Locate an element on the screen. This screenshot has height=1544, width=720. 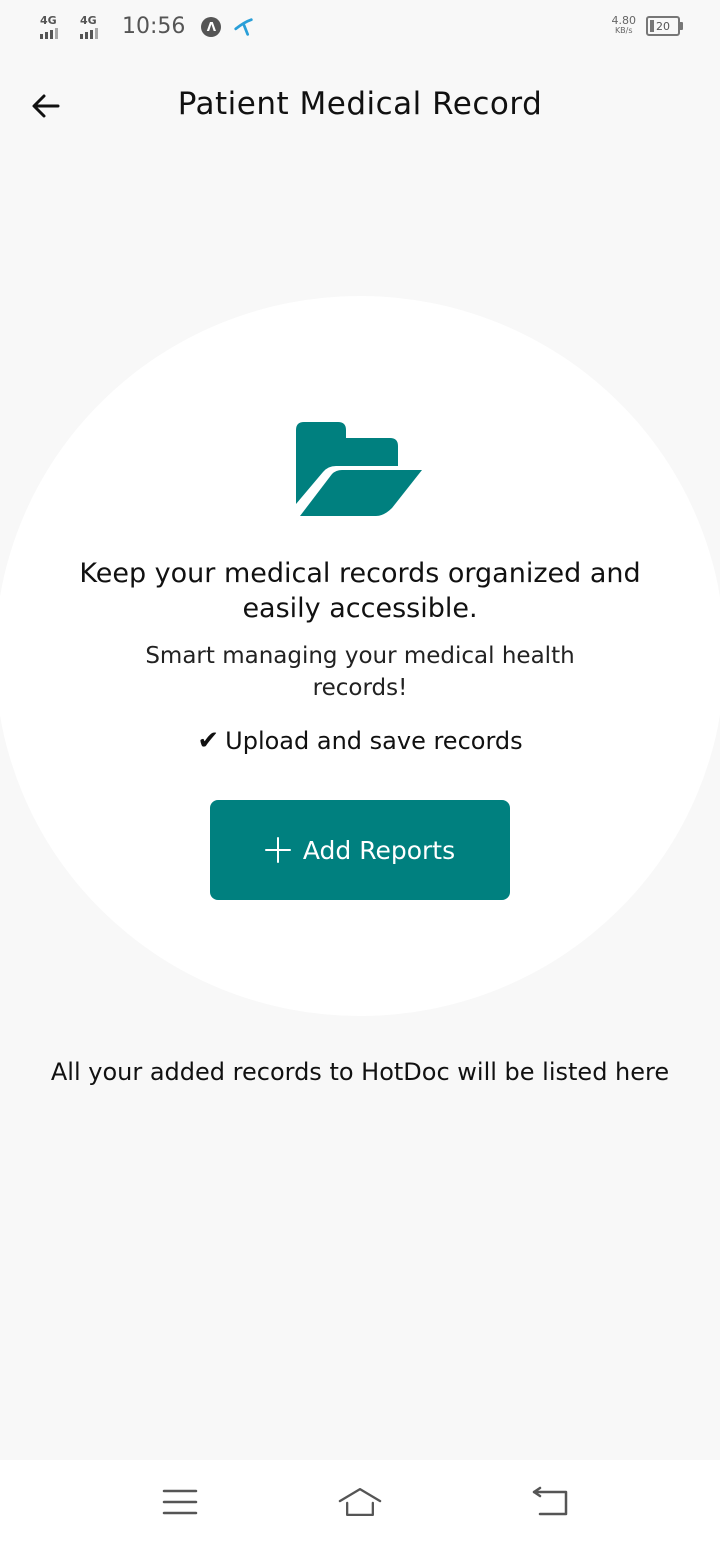
battery-level: 20 is located at coordinates (663, 26).